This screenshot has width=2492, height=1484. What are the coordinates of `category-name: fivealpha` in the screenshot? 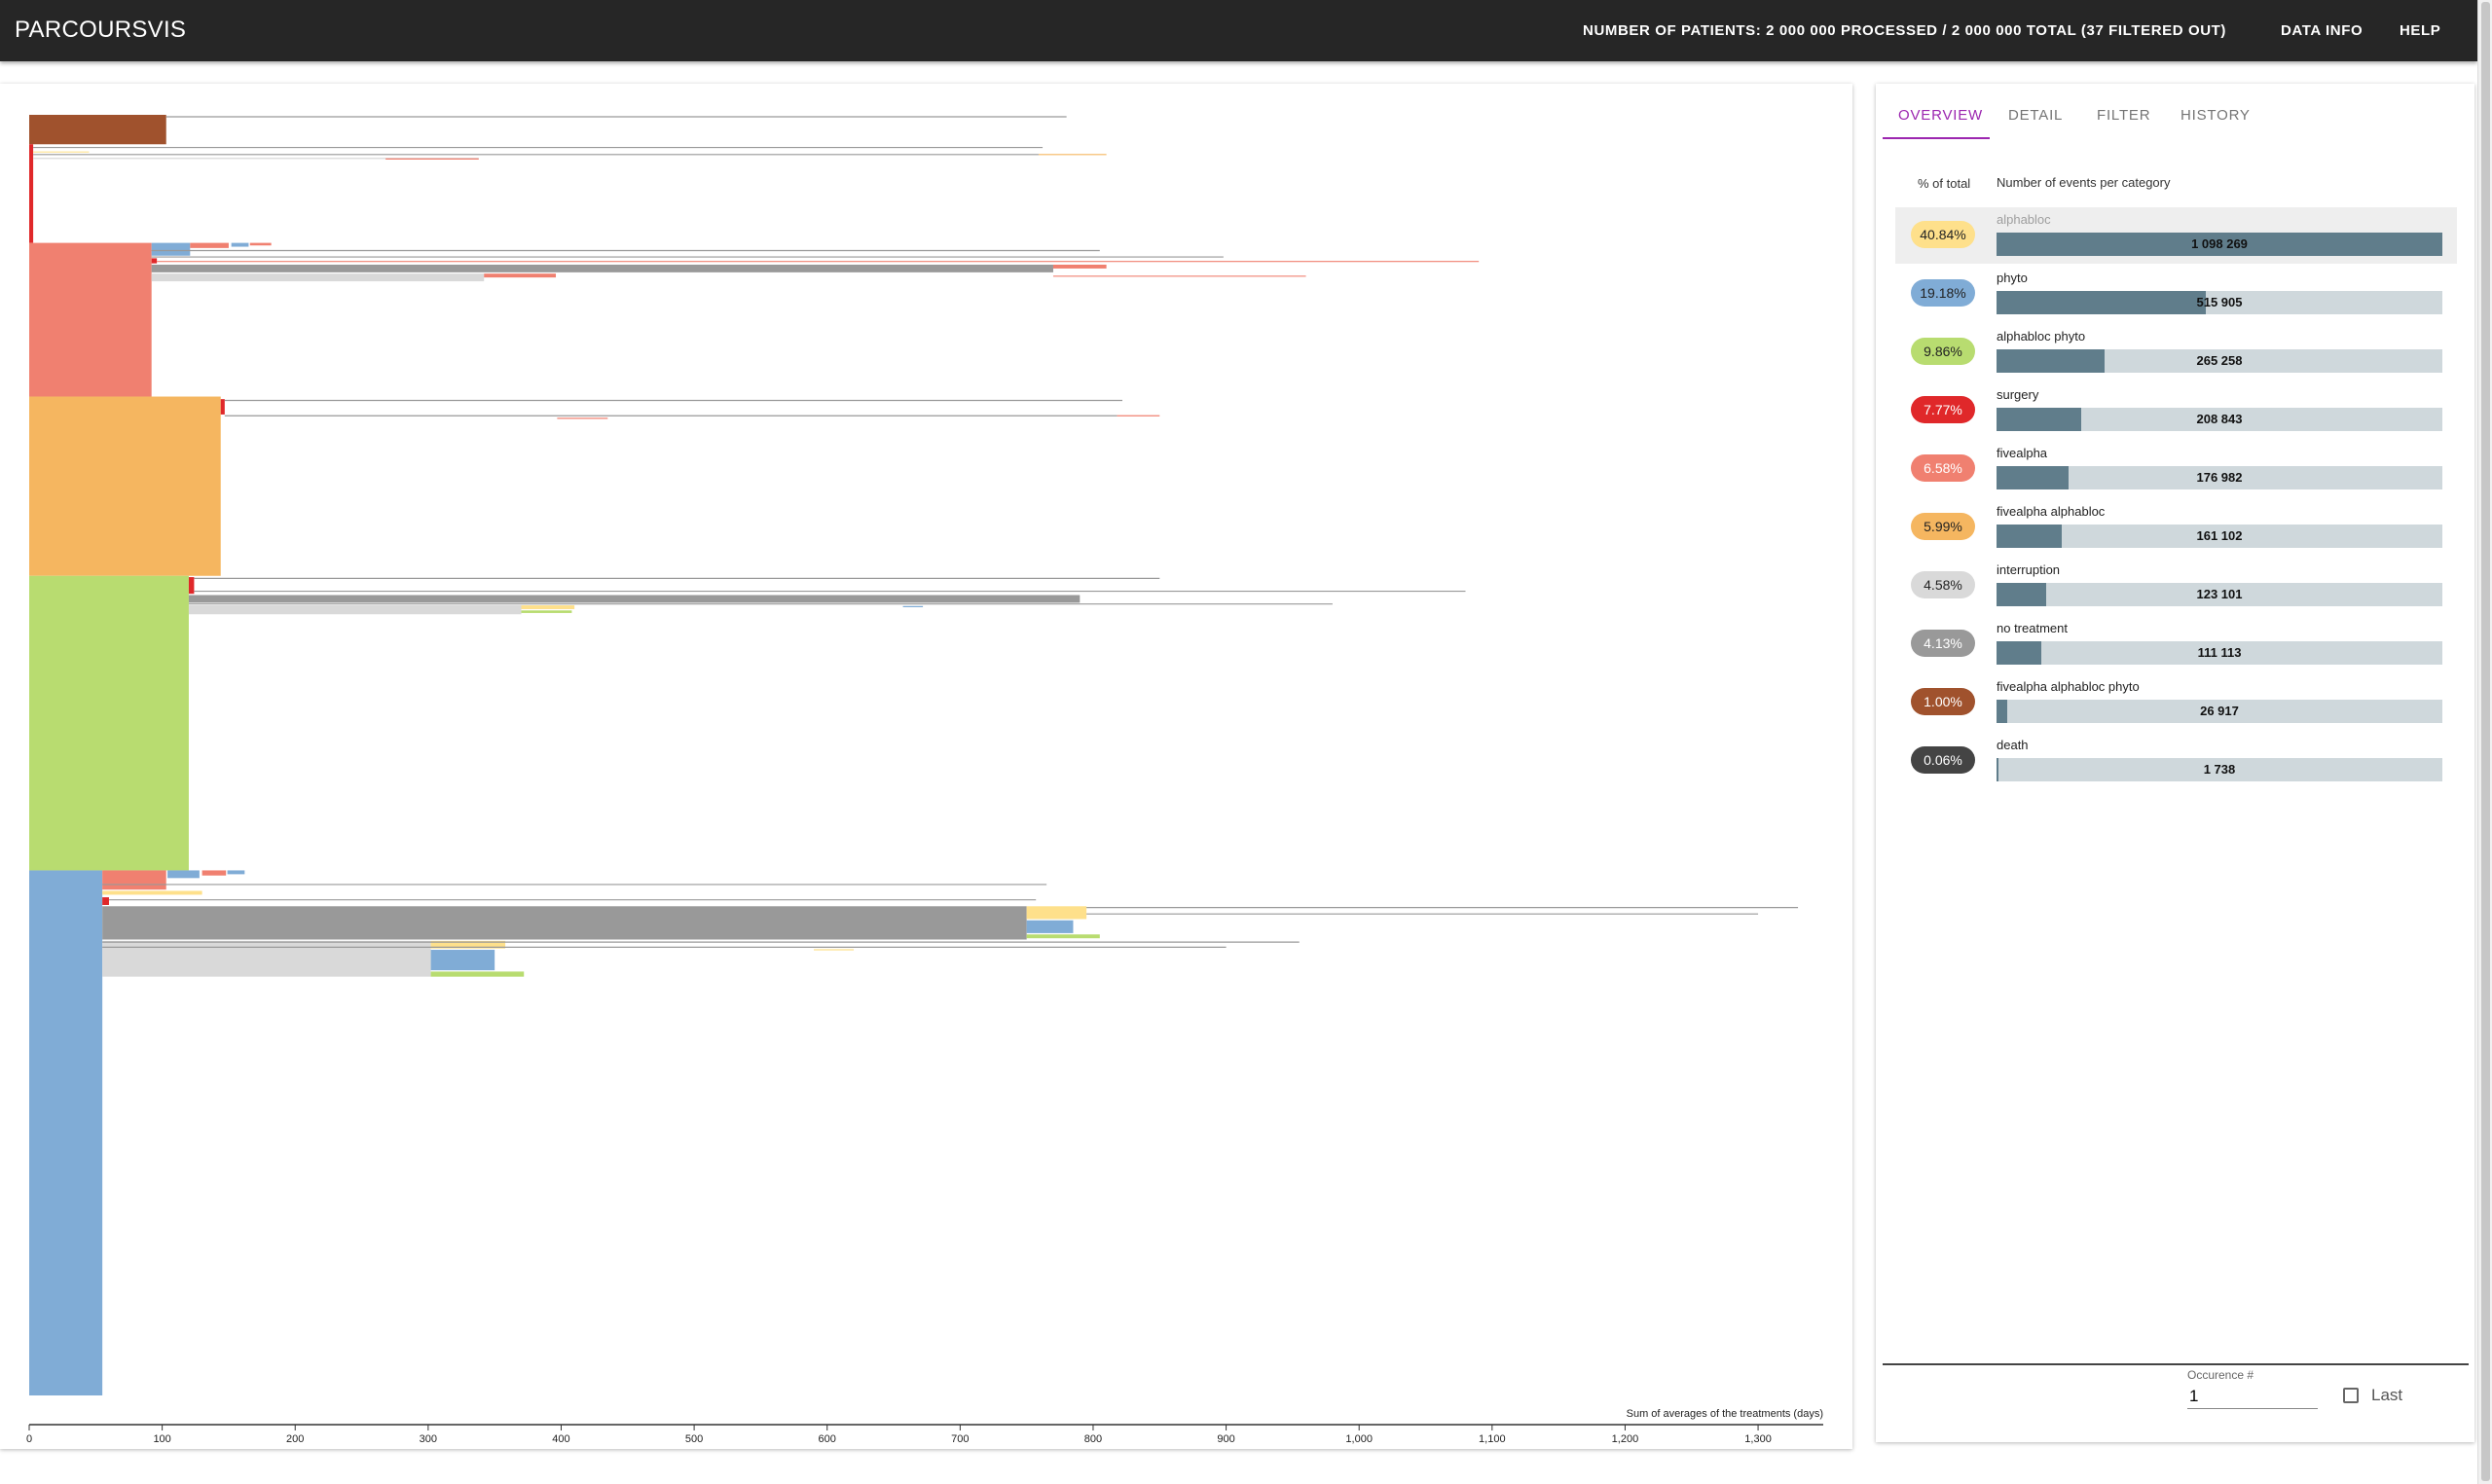 It's located at (2022, 453).